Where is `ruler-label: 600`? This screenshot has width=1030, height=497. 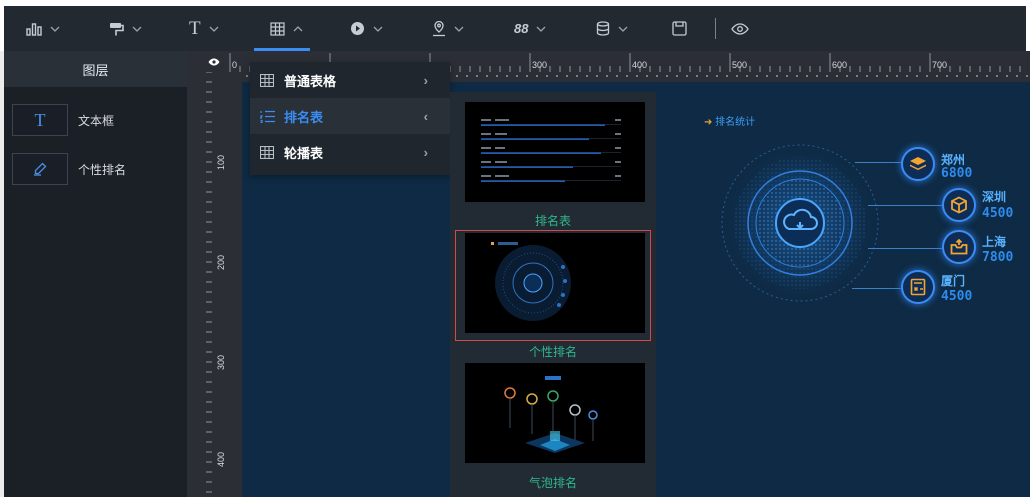
ruler-label: 600 is located at coordinates (840, 65).